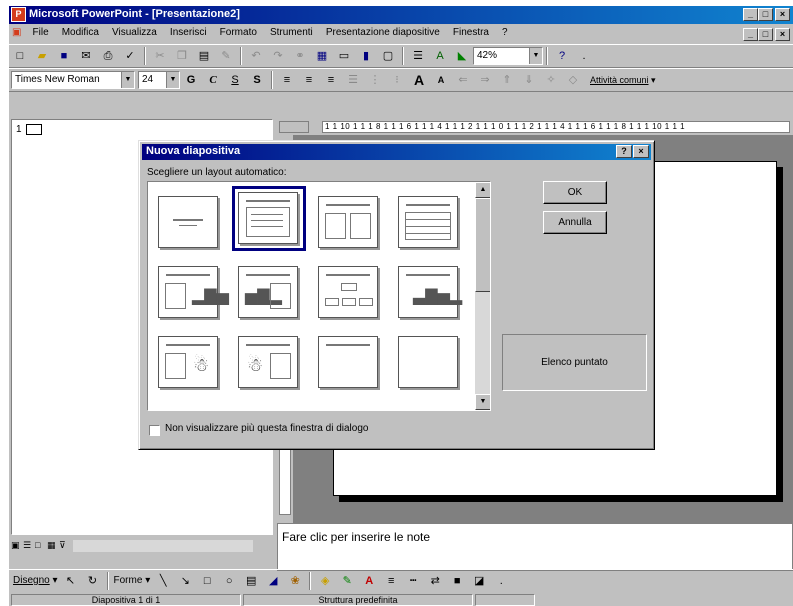  Describe the element at coordinates (34, 129) in the screenshot. I see `slide-thumbnail-icon` at that location.